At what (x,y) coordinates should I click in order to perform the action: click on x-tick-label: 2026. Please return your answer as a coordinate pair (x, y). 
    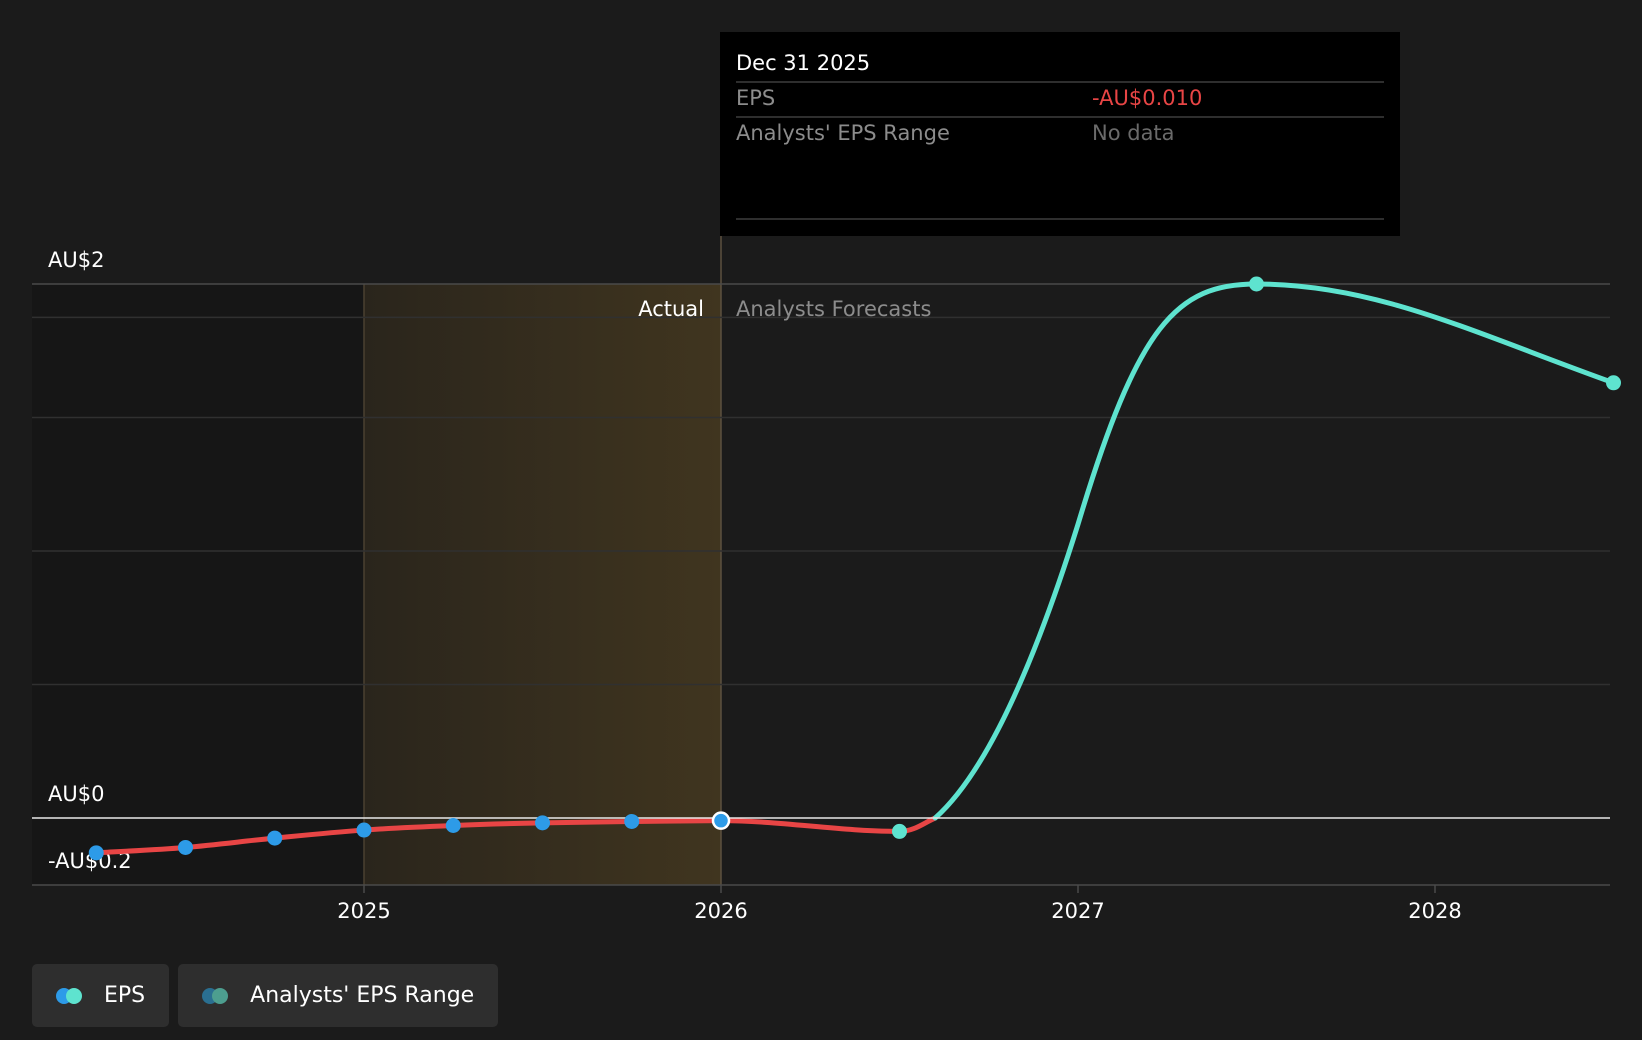
    Looking at the image, I should click on (720, 911).